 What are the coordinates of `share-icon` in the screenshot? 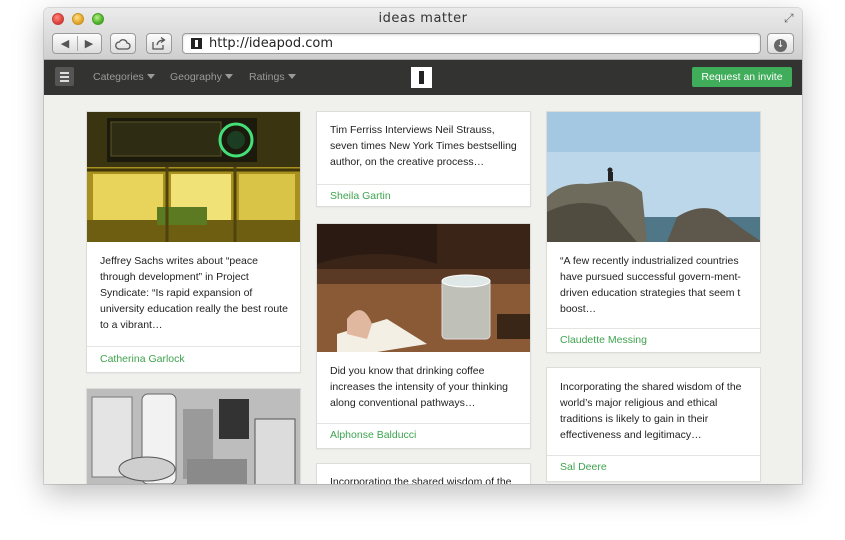 It's located at (159, 43).